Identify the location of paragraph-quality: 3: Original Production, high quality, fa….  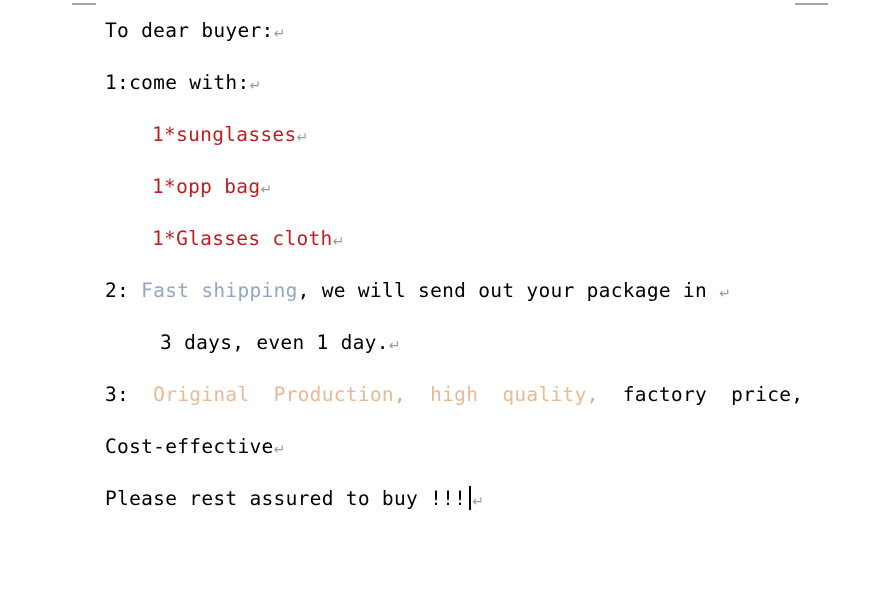
(454, 395).